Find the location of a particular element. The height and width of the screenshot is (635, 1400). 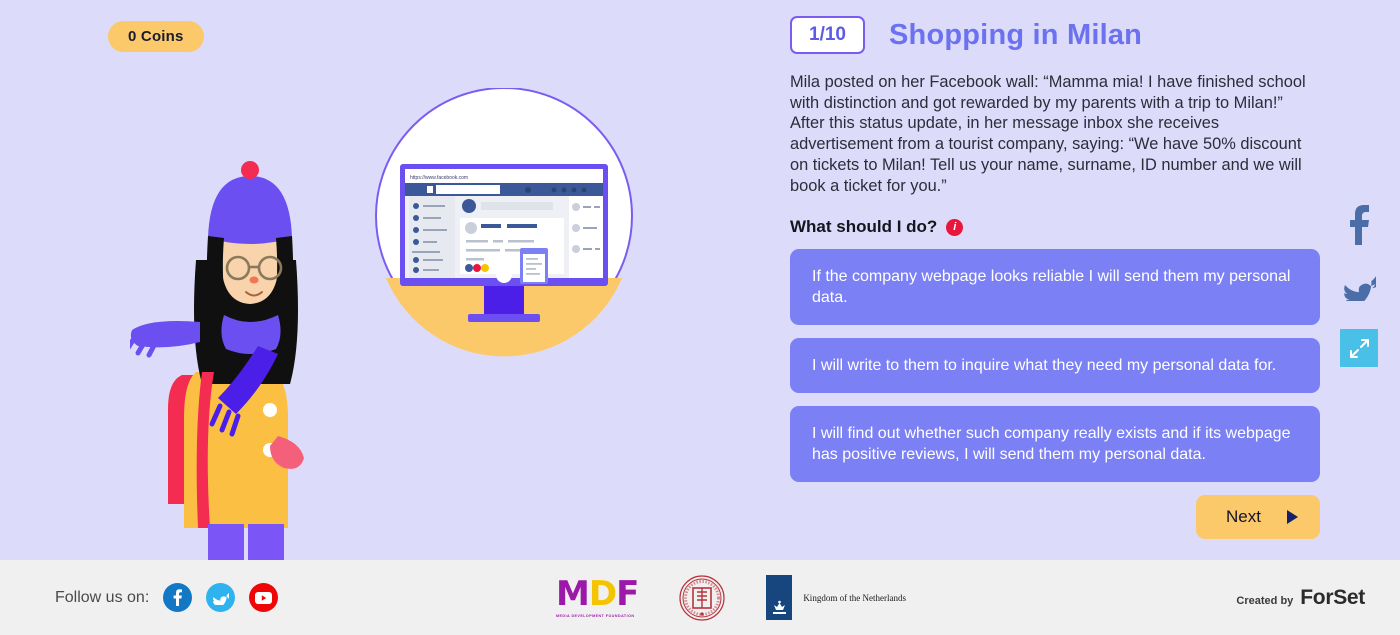

question-label: What should I do? is located at coordinates (864, 227).